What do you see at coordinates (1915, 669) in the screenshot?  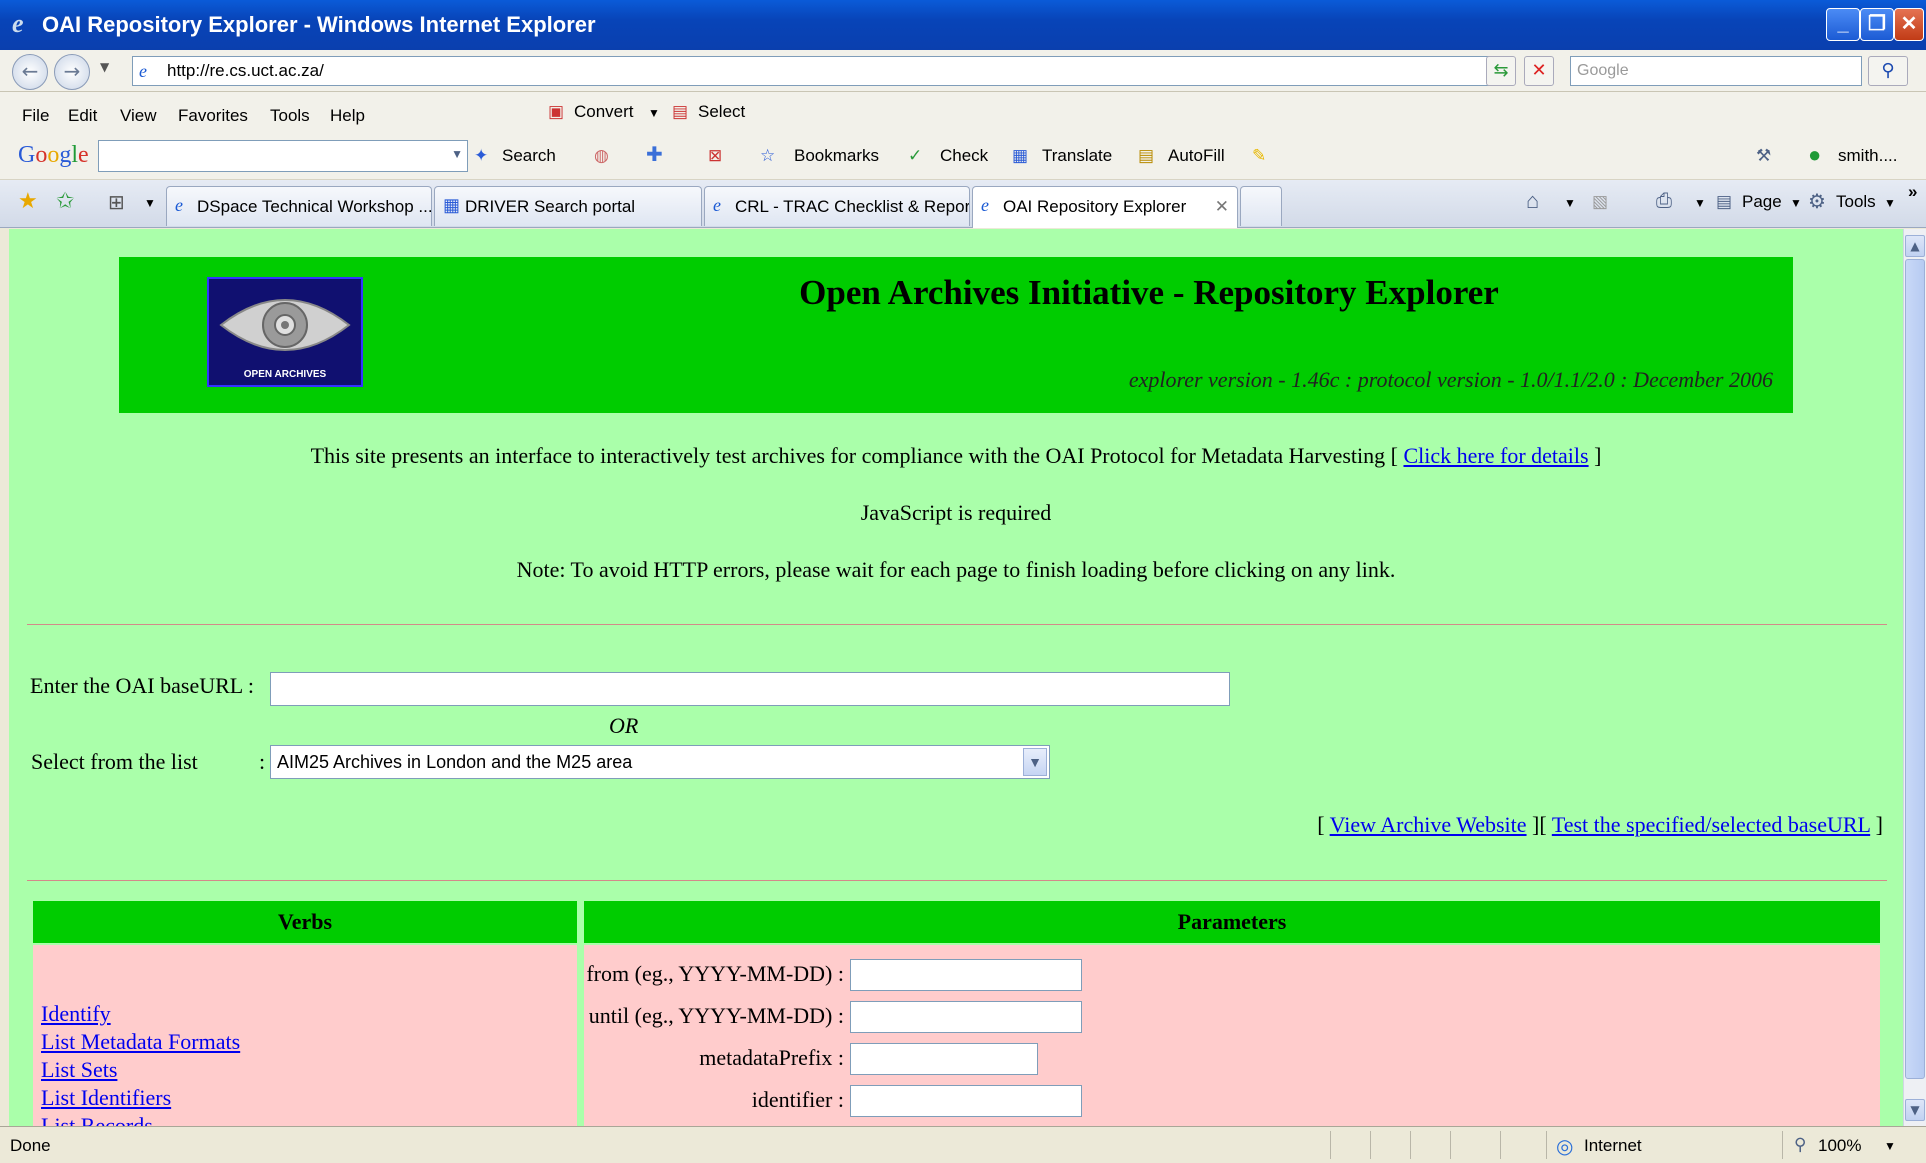 I see `scroll-thumb` at bounding box center [1915, 669].